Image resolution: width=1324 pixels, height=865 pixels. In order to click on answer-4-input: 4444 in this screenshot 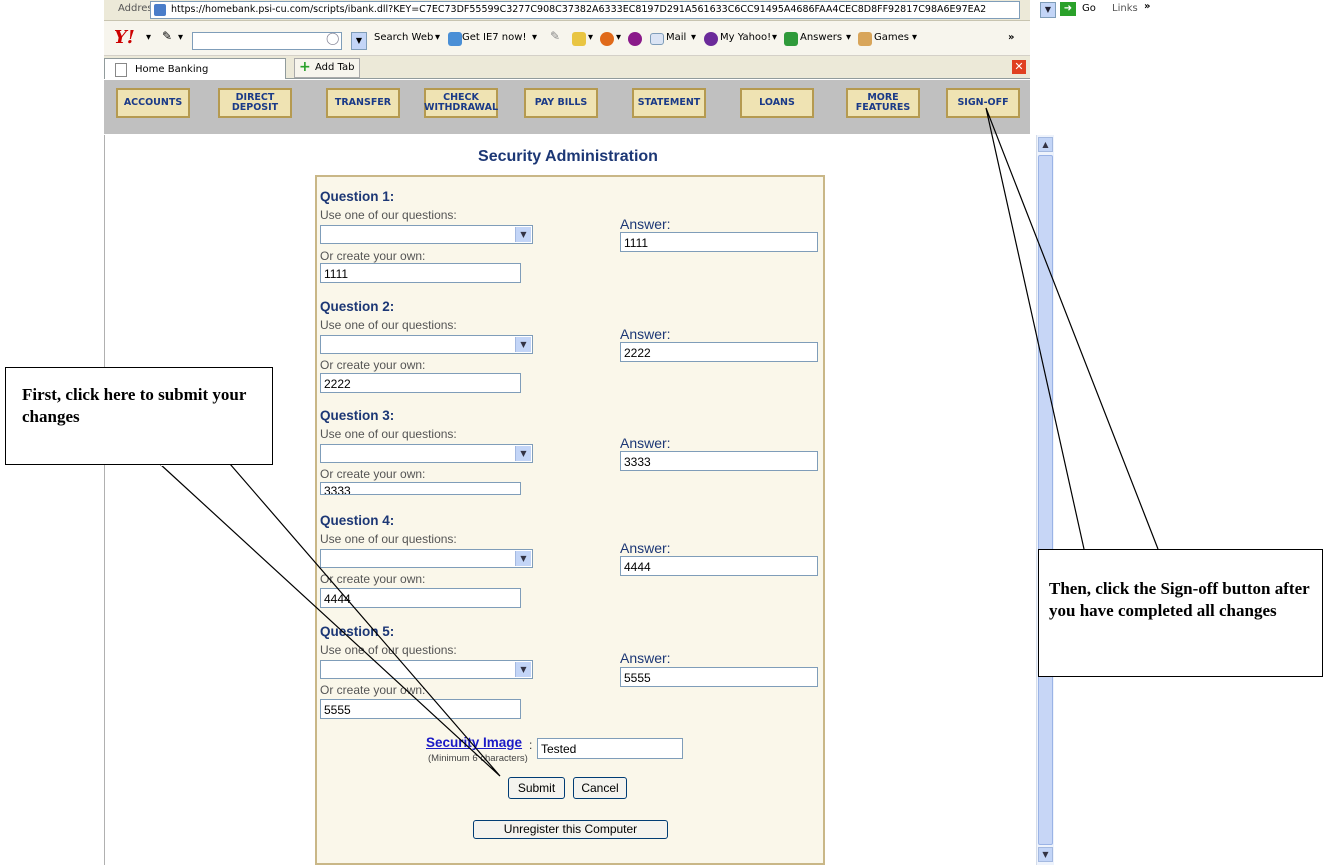, I will do `click(719, 566)`.